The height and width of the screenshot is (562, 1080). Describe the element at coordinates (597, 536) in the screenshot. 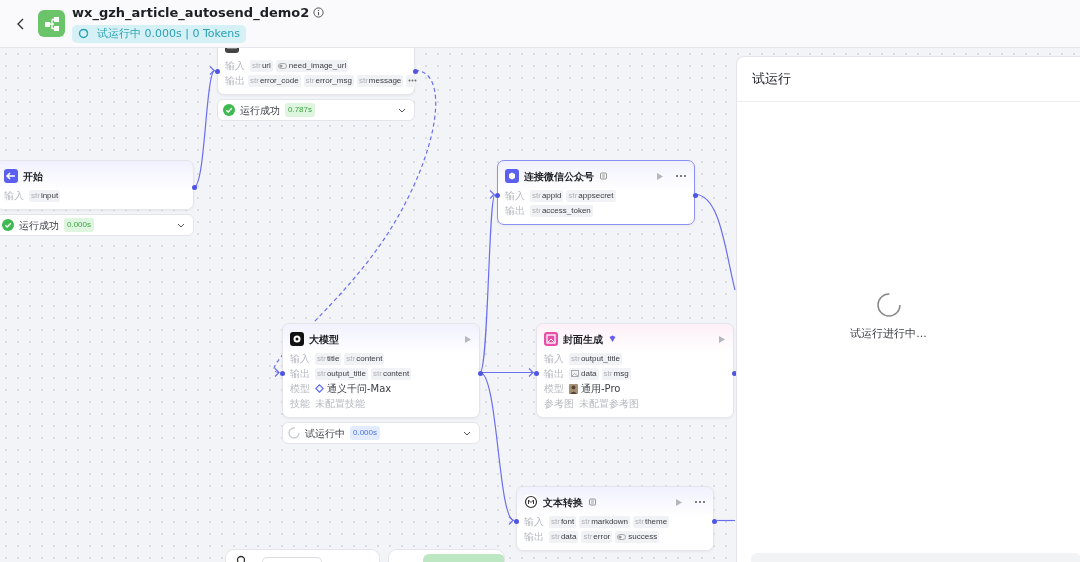

I see `param-tag: strerror` at that location.